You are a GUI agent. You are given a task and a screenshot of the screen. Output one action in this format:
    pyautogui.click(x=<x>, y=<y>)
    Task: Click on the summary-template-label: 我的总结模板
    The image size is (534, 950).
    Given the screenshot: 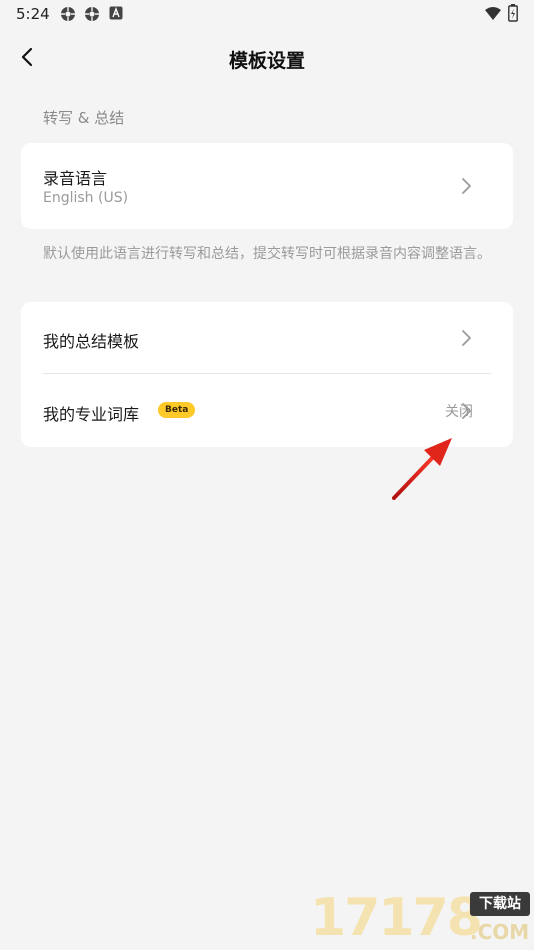 What is the action you would take?
    pyautogui.click(x=91, y=341)
    